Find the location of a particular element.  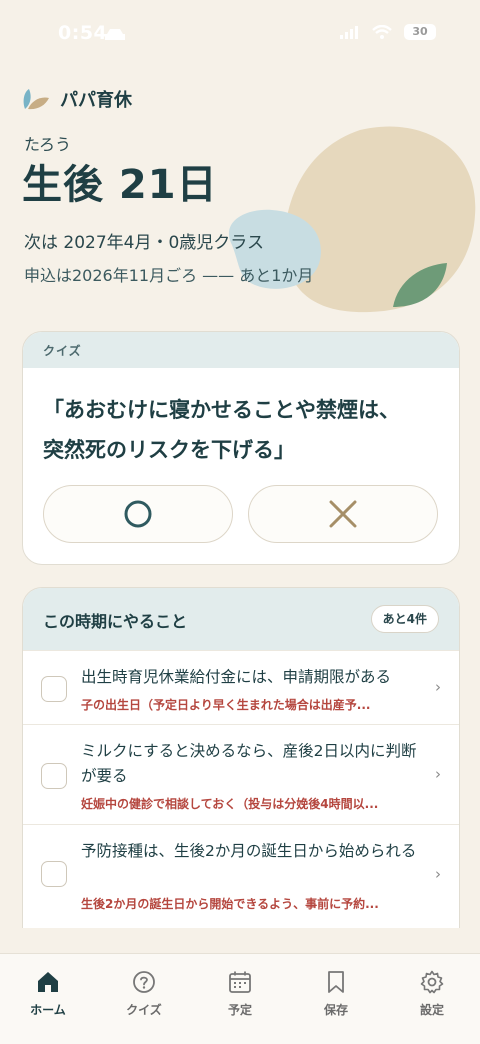

question-icon is located at coordinates (144, 982).